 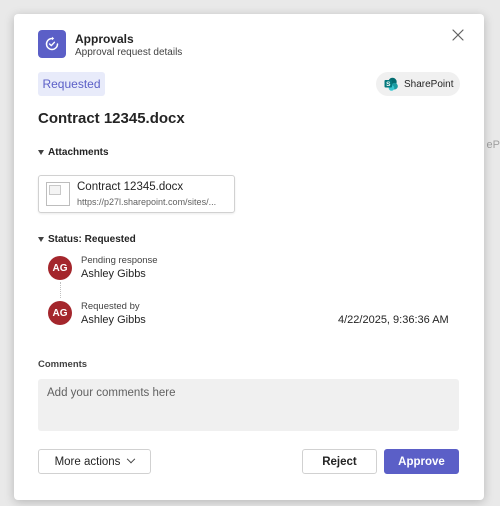 What do you see at coordinates (110, 306) in the screenshot?
I see `step-label-requested-by: Requested by` at bounding box center [110, 306].